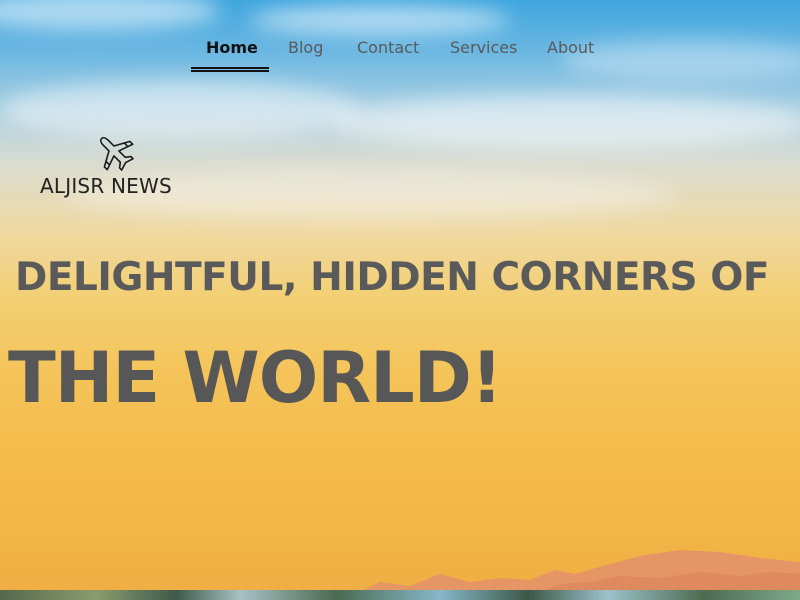 This screenshot has height=600, width=800. What do you see at coordinates (483, 47) in the screenshot?
I see `nav-item-services: Services` at bounding box center [483, 47].